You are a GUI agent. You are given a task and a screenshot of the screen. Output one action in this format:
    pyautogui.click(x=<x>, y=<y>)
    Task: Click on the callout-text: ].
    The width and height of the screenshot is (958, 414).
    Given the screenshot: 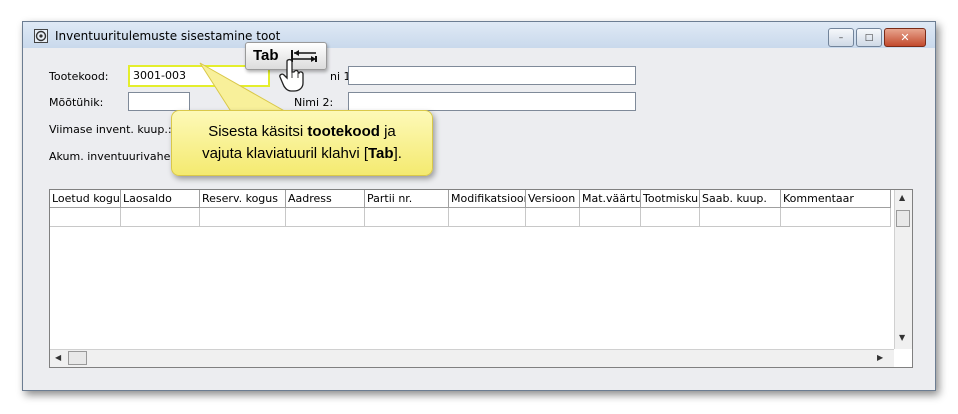 What is the action you would take?
    pyautogui.click(x=397, y=153)
    